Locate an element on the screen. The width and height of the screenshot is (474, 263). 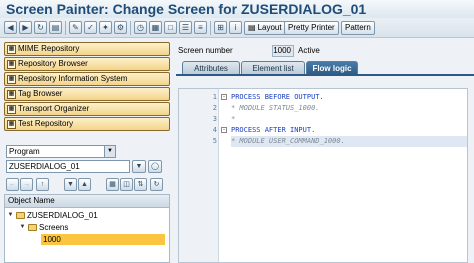
display-change-icon: ✎ is located at coordinates (75, 27).